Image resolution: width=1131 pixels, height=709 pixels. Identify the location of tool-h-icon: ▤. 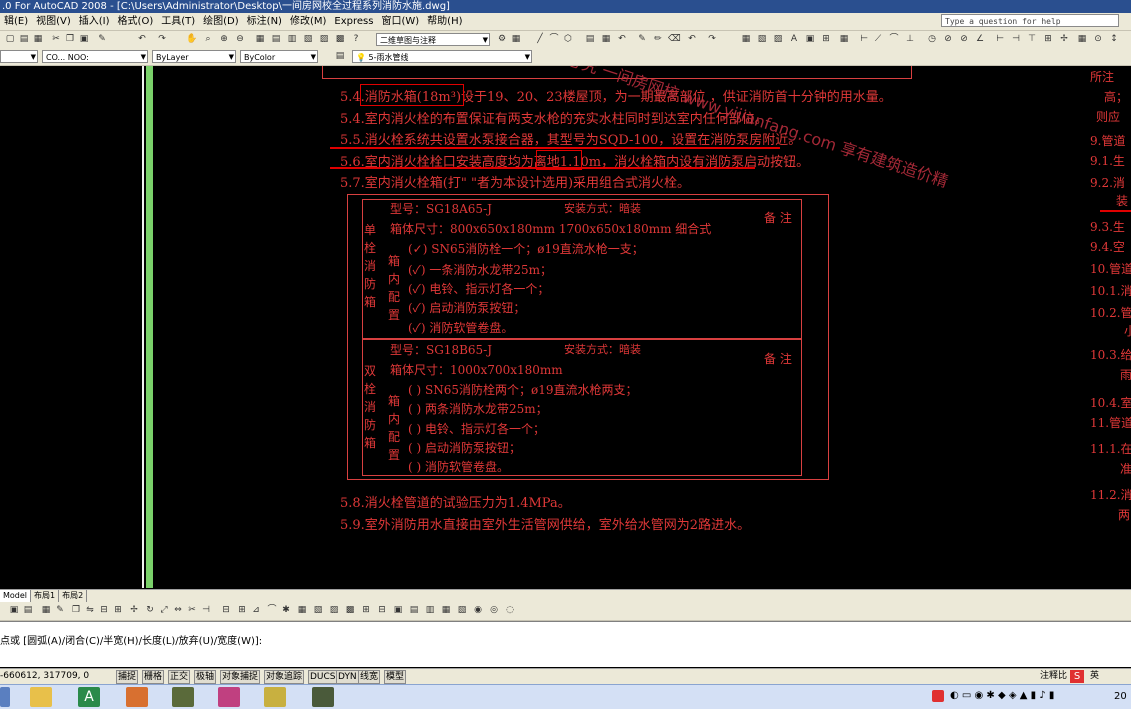
(414, 610).